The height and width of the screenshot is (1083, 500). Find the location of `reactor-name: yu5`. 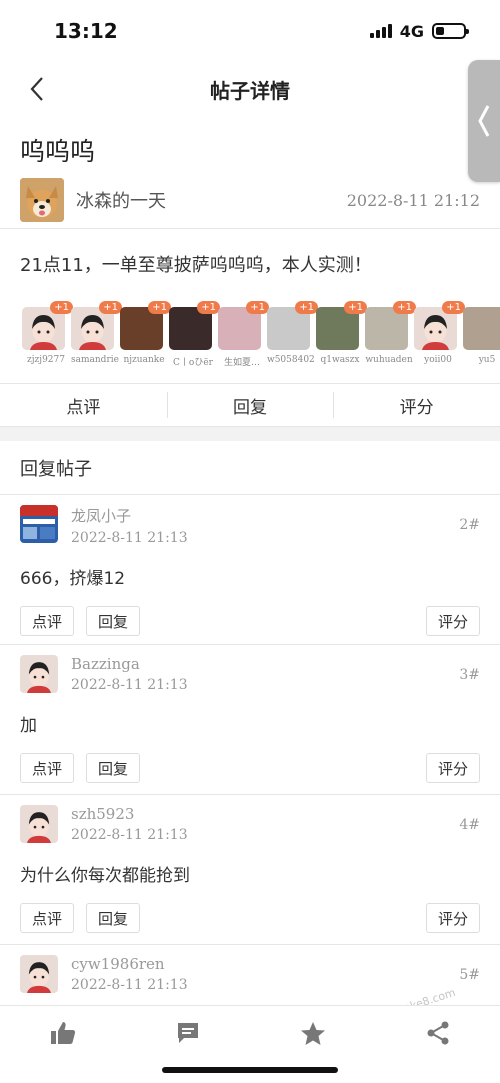

reactor-name: yu5 is located at coordinates (487, 360).